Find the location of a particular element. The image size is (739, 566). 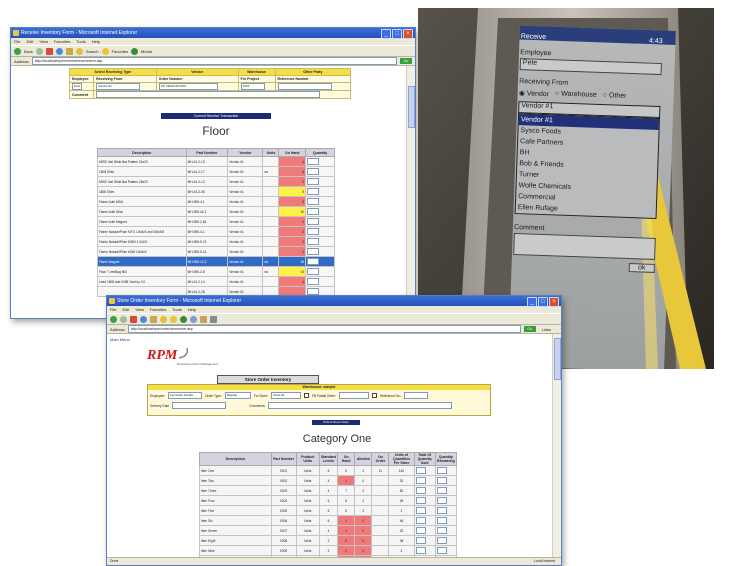

radio-warehouse: ○ Warehouse is located at coordinates (576, 94).